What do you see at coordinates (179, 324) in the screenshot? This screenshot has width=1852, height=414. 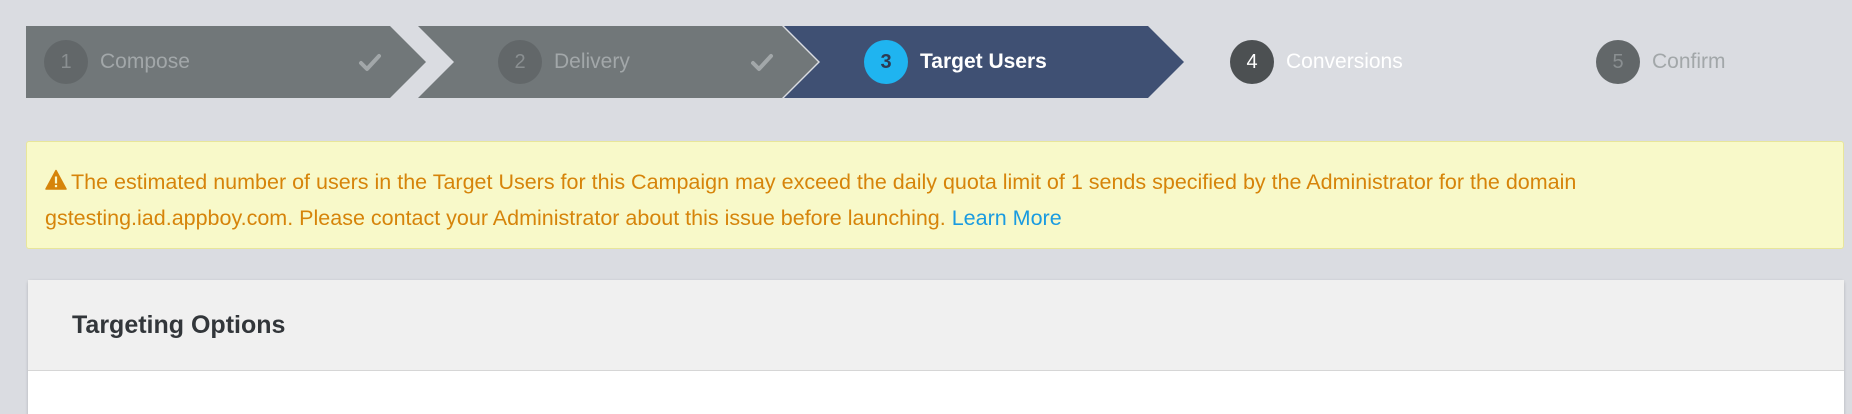 I see `panel-title: Targeting Options` at bounding box center [179, 324].